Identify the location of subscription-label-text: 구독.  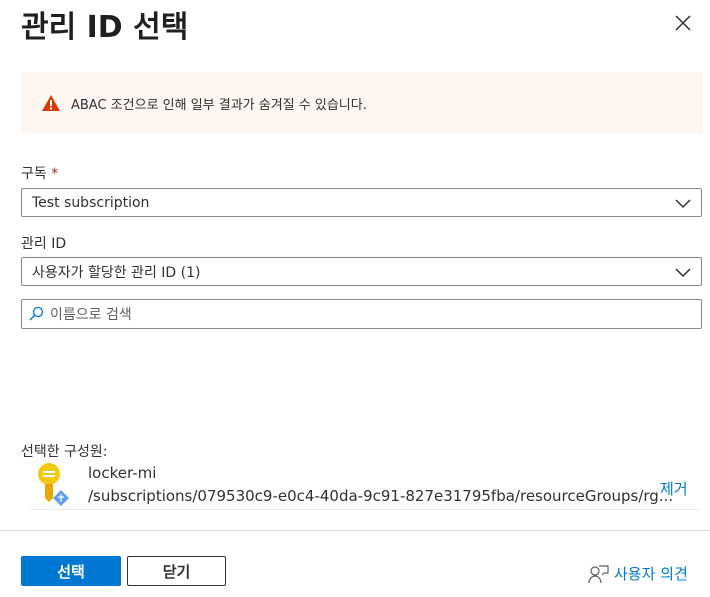
(34, 174).